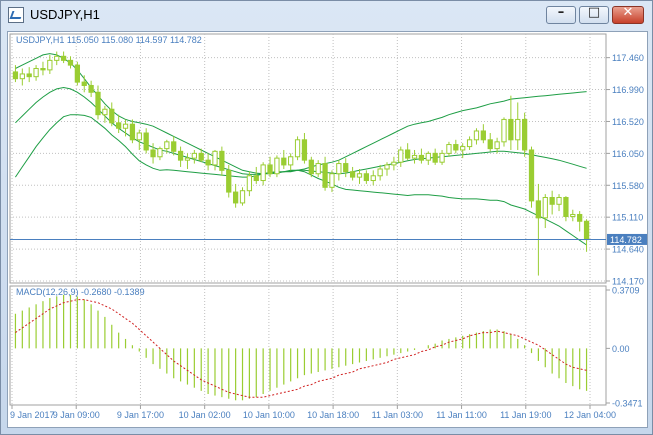 This screenshot has width=653, height=435. What do you see at coordinates (626, 240) in the screenshot?
I see `current-price-label: 114.782` at bounding box center [626, 240].